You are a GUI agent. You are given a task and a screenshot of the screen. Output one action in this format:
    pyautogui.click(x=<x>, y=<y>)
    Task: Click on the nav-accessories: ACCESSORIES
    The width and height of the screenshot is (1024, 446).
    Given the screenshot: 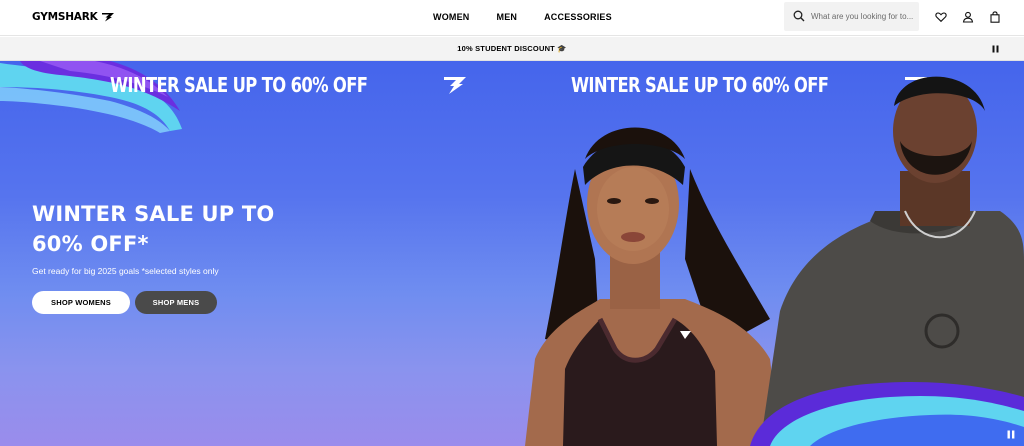 What is the action you would take?
    pyautogui.click(x=578, y=17)
    